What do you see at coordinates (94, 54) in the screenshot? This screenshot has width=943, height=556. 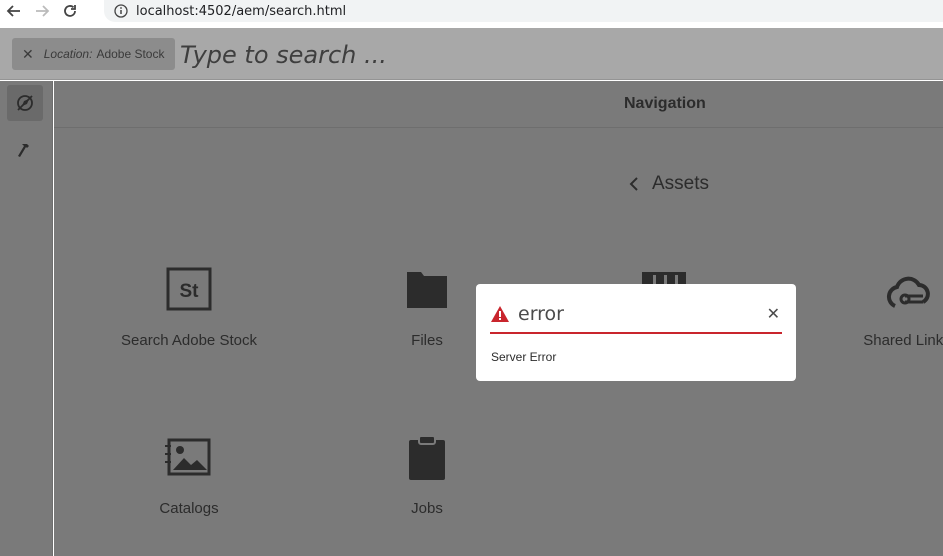 I see `location-filter-tag: ✕ Location: Adobe Stock` at bounding box center [94, 54].